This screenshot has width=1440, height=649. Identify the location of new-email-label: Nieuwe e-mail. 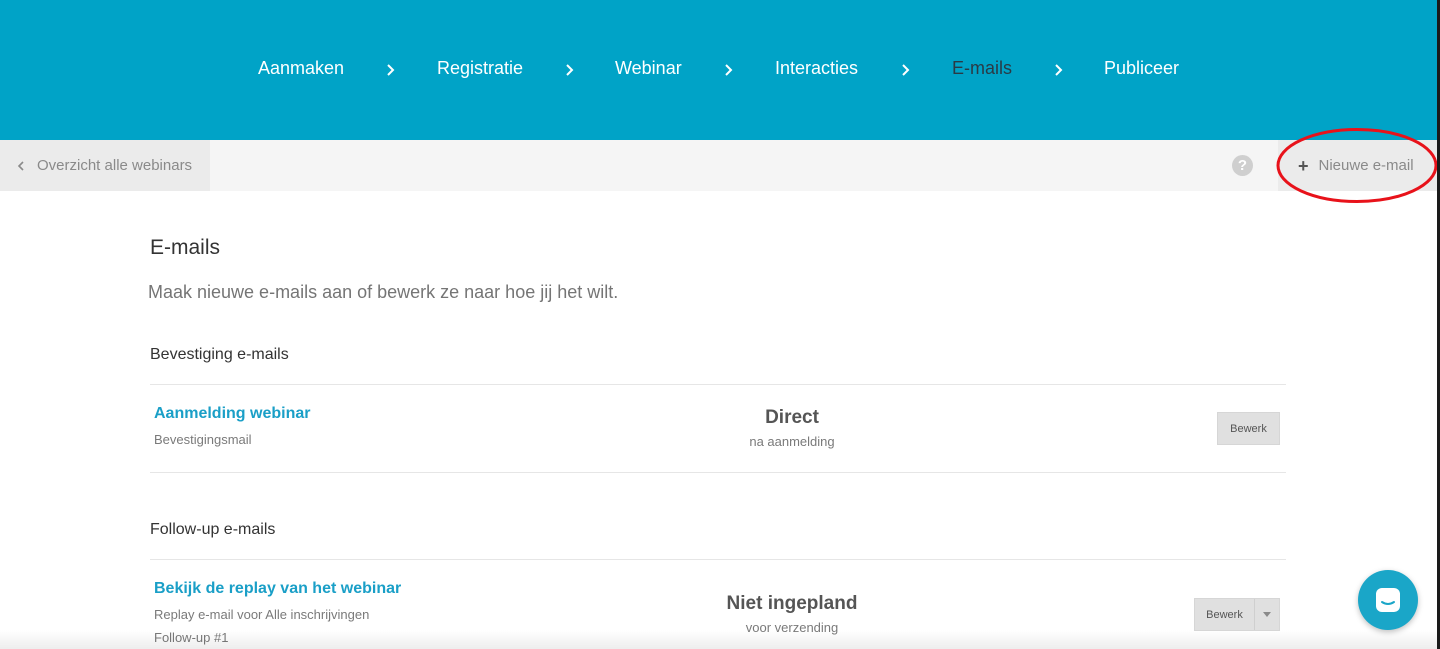
(1366, 165).